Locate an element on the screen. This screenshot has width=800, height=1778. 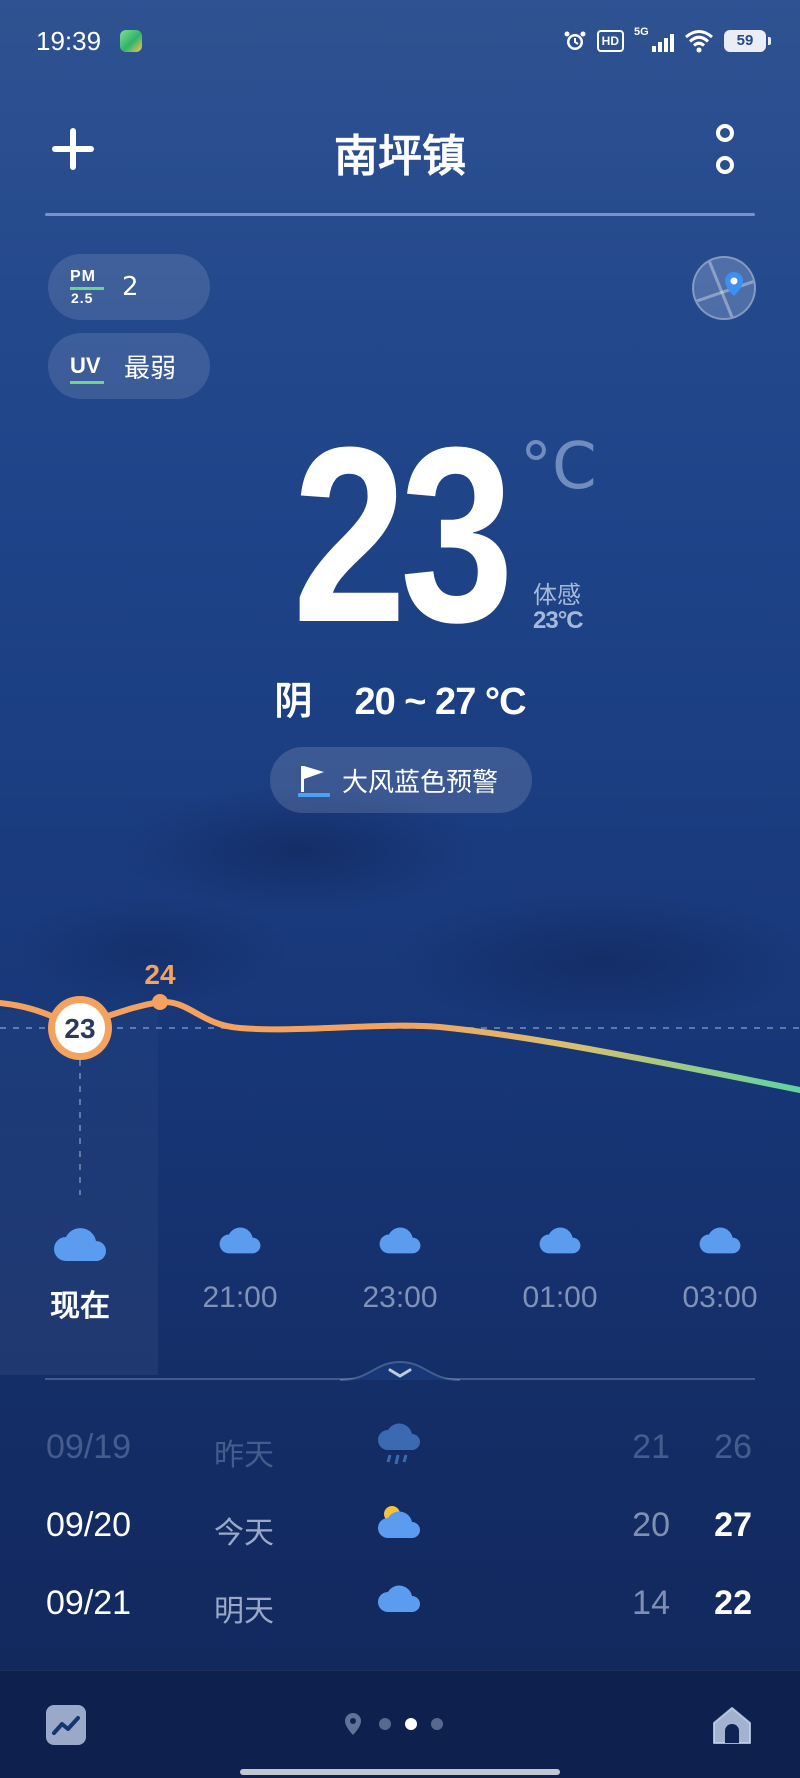
hourly-time: 现在 is located at coordinates (80, 1306).